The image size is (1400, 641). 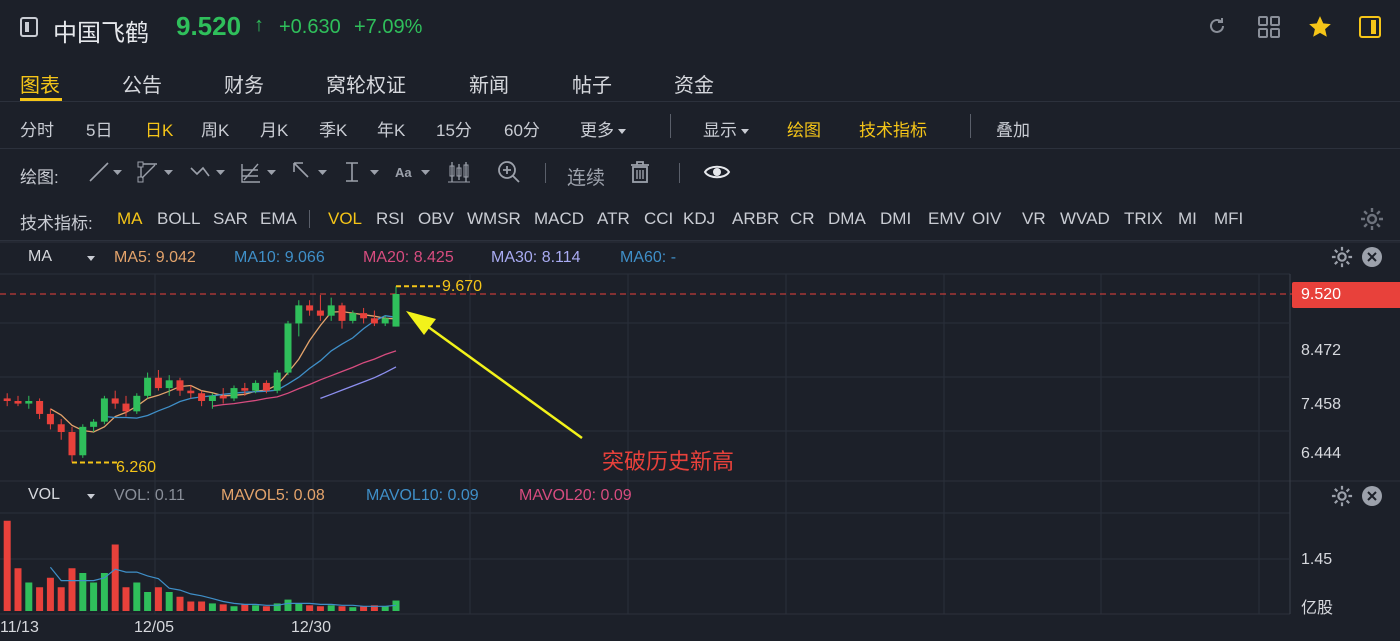 I want to click on period-15min: 15分, so click(x=454, y=128).